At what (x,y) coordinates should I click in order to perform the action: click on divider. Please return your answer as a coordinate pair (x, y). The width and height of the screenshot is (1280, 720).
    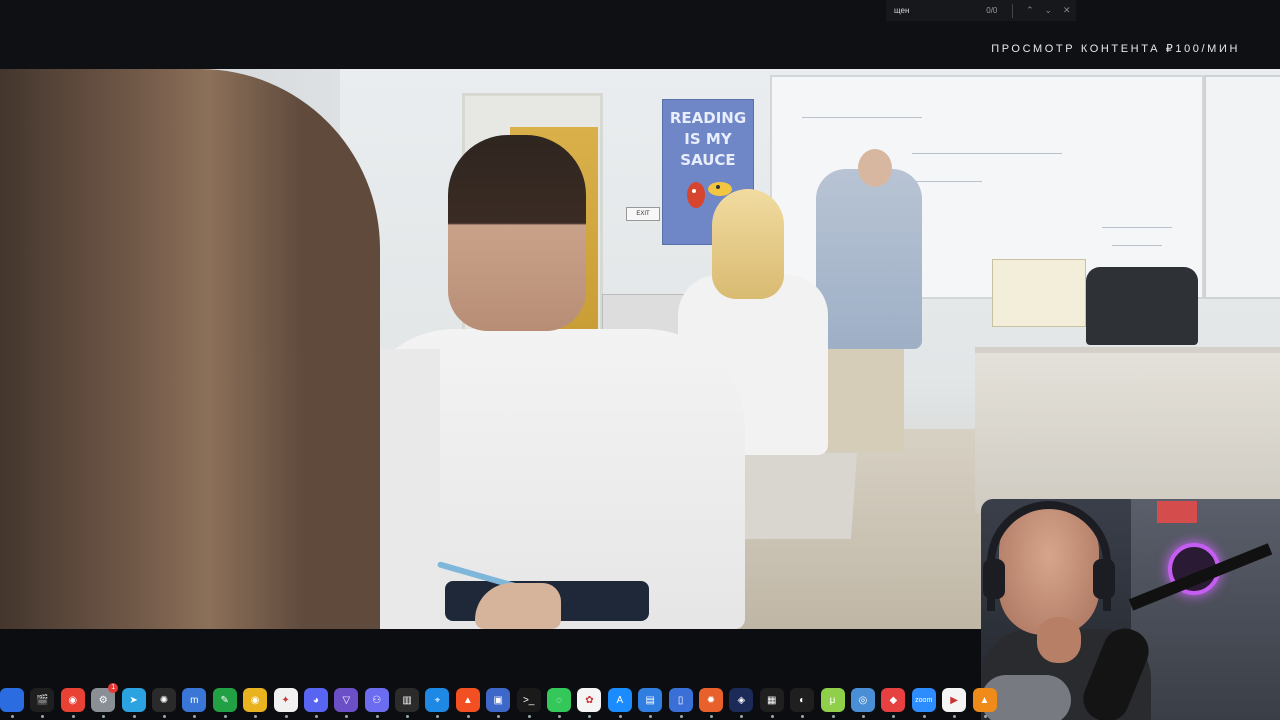
    Looking at the image, I should click on (1012, 10).